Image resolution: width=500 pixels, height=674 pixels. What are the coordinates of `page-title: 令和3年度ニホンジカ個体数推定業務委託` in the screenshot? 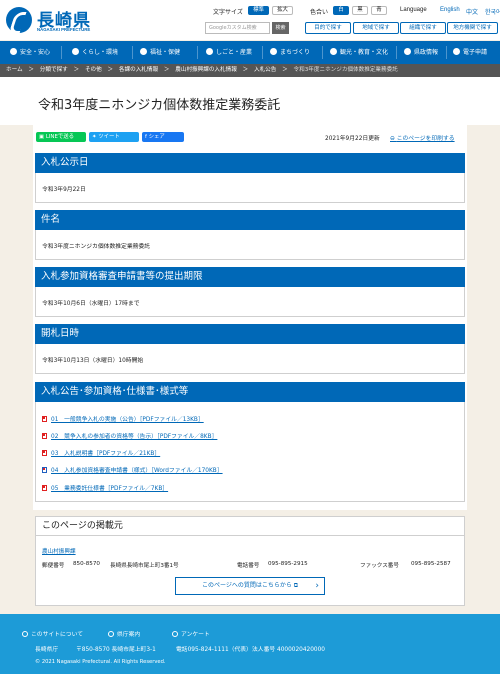 It's located at (159, 105).